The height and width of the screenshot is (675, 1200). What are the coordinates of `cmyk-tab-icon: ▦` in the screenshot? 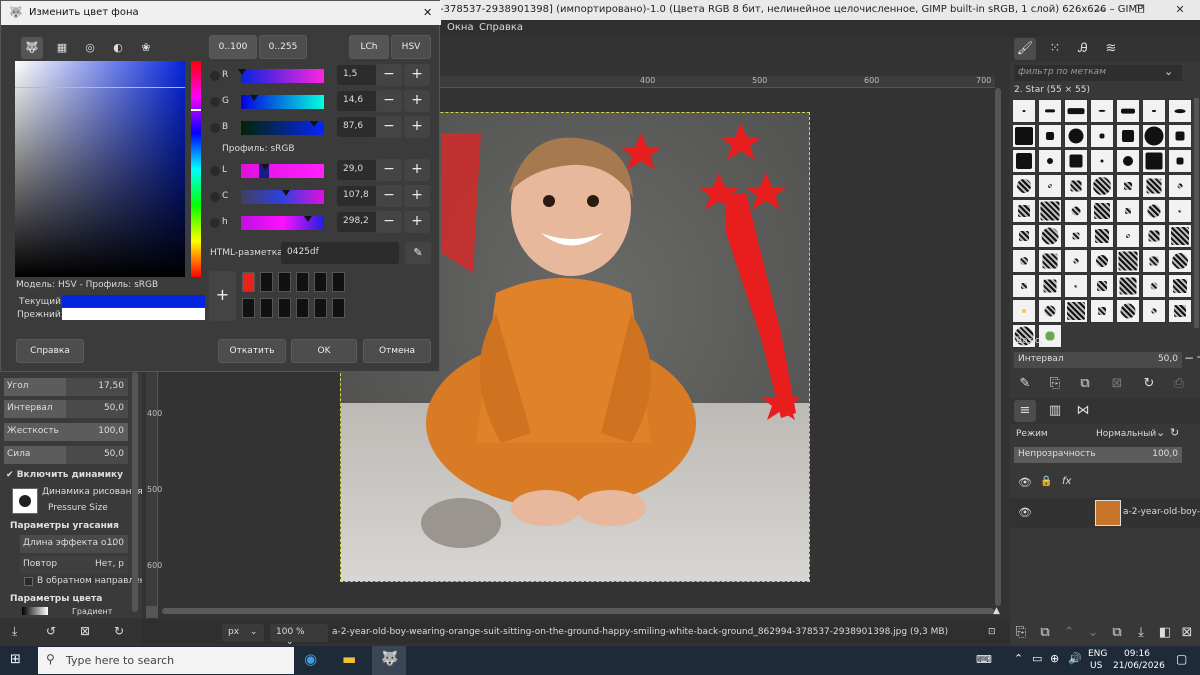 It's located at (62, 48).